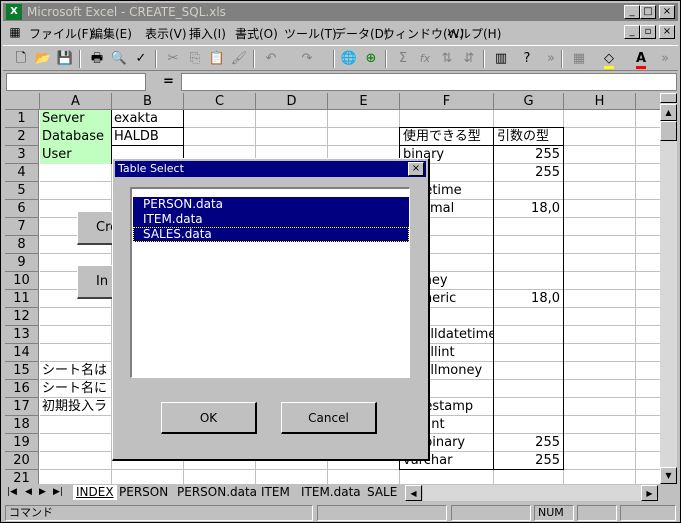 The height and width of the screenshot is (523, 681). Describe the element at coordinates (43, 59) in the screenshot. I see `open-icon: 📂` at that location.